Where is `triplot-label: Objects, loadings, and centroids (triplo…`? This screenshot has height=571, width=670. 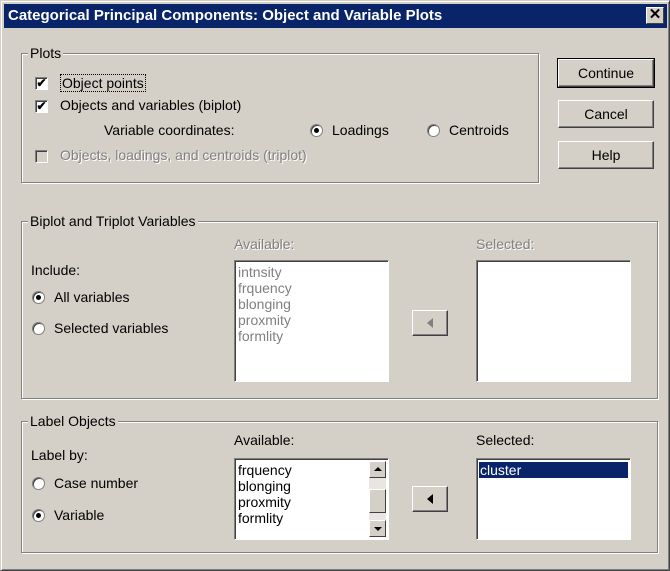
triplot-label: Objects, loadings, and centroids (triplo… is located at coordinates (183, 155).